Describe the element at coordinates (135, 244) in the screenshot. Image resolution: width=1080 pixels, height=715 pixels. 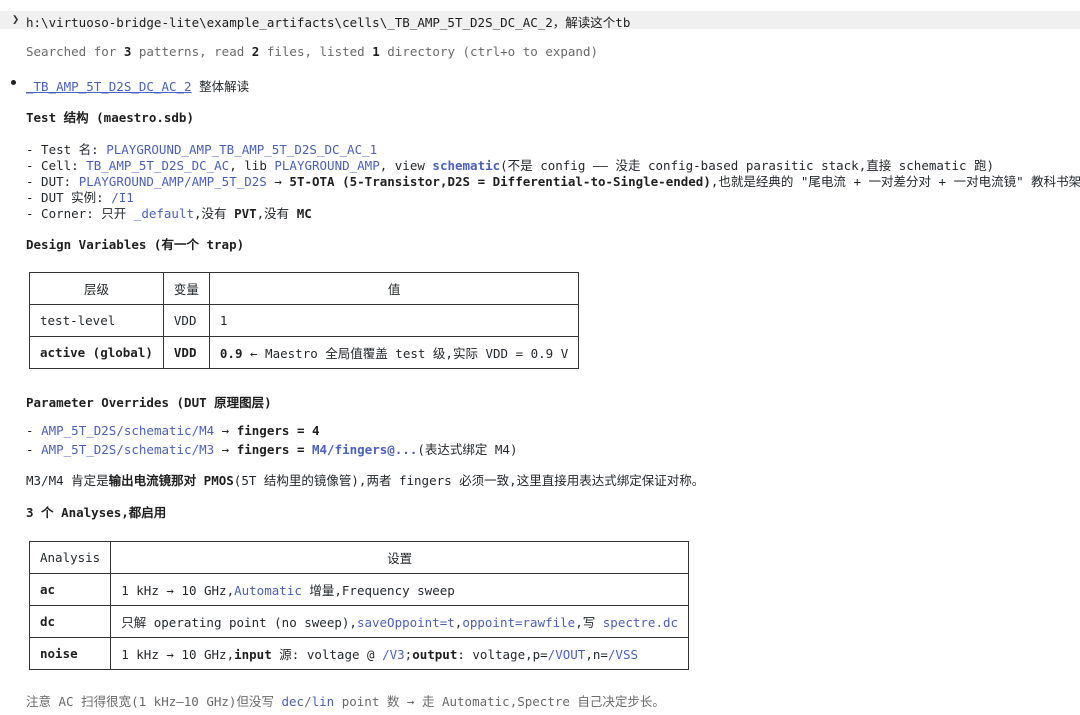
I see `design-vars-heading: Design Variables (有一个 trap)` at that location.